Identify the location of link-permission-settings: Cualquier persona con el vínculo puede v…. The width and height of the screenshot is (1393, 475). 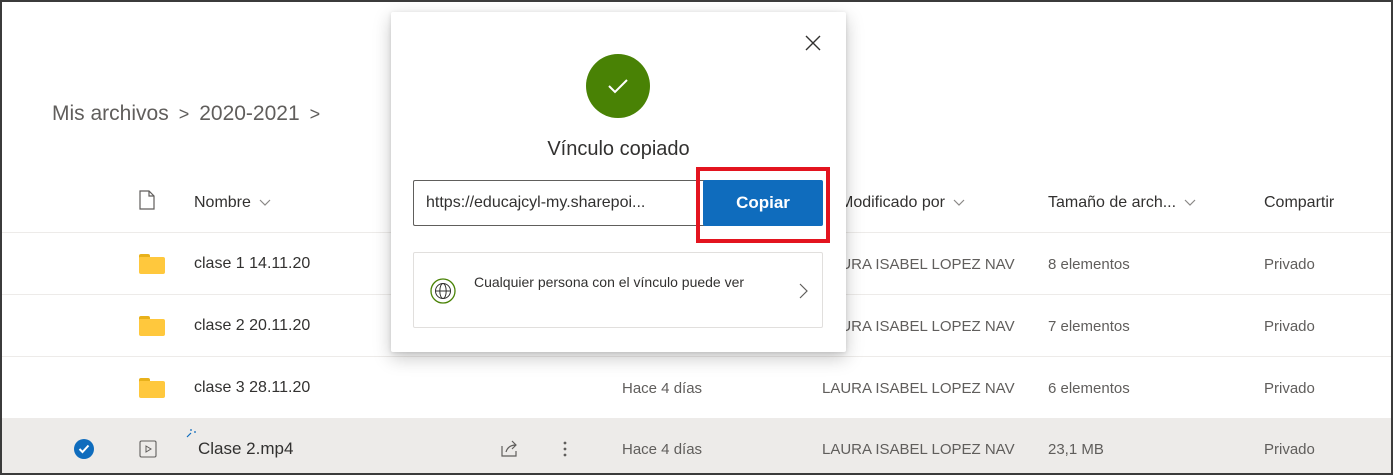
(618, 290).